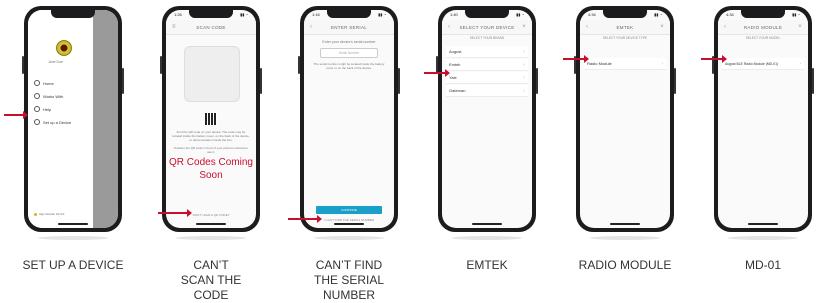 This screenshot has height=303, width=834. What do you see at coordinates (487, 52) in the screenshot?
I see `list-item-august: August ›` at bounding box center [487, 52].